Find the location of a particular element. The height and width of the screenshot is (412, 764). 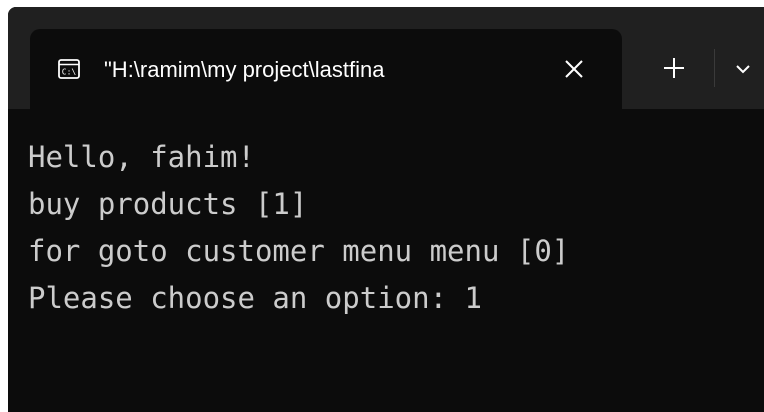

console-icon: C:\ is located at coordinates (69, 69).